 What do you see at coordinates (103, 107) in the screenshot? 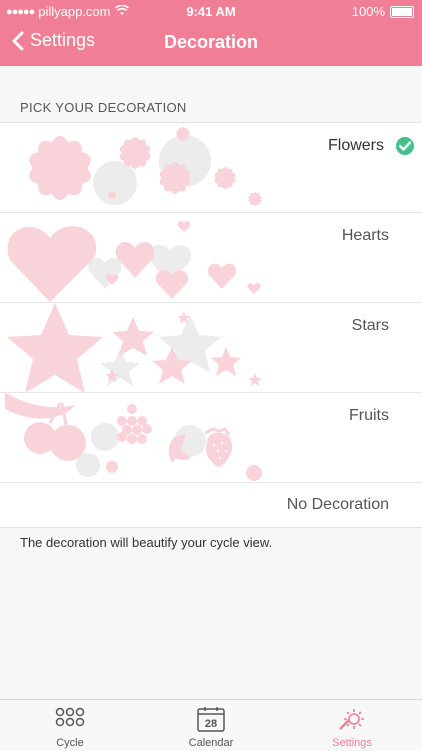
I see `section-header: PICK YOUR DECORATION` at bounding box center [103, 107].